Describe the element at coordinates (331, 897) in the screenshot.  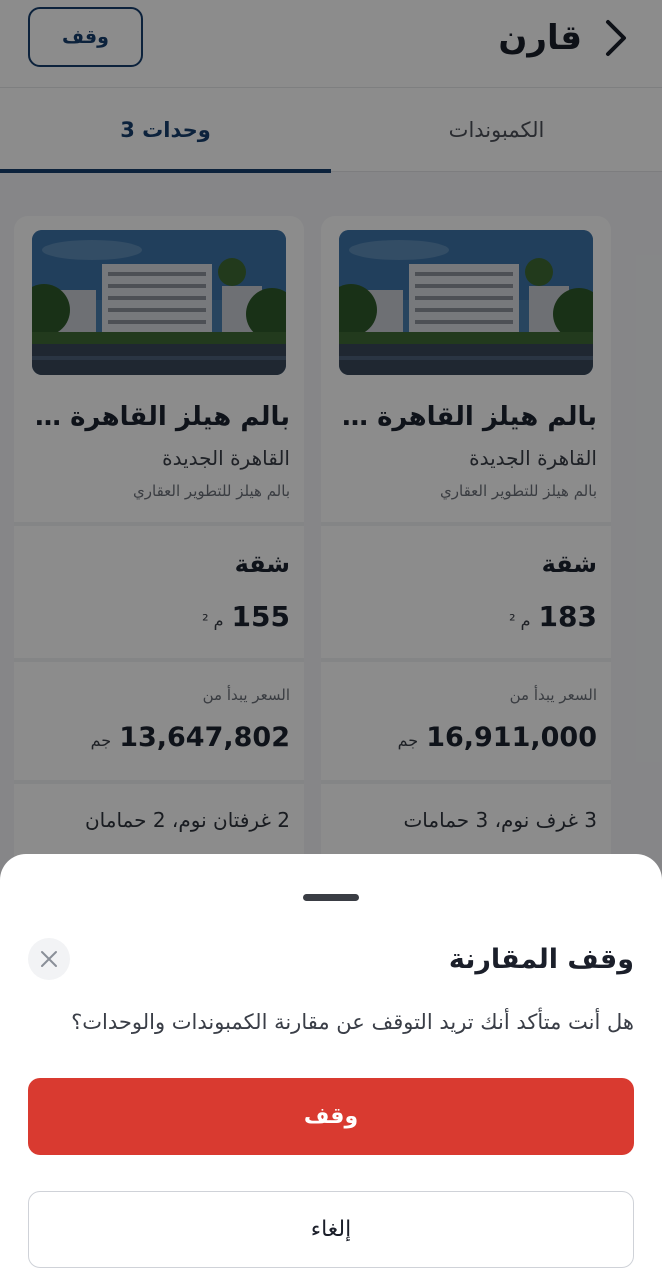
I see `drag-handle` at that location.